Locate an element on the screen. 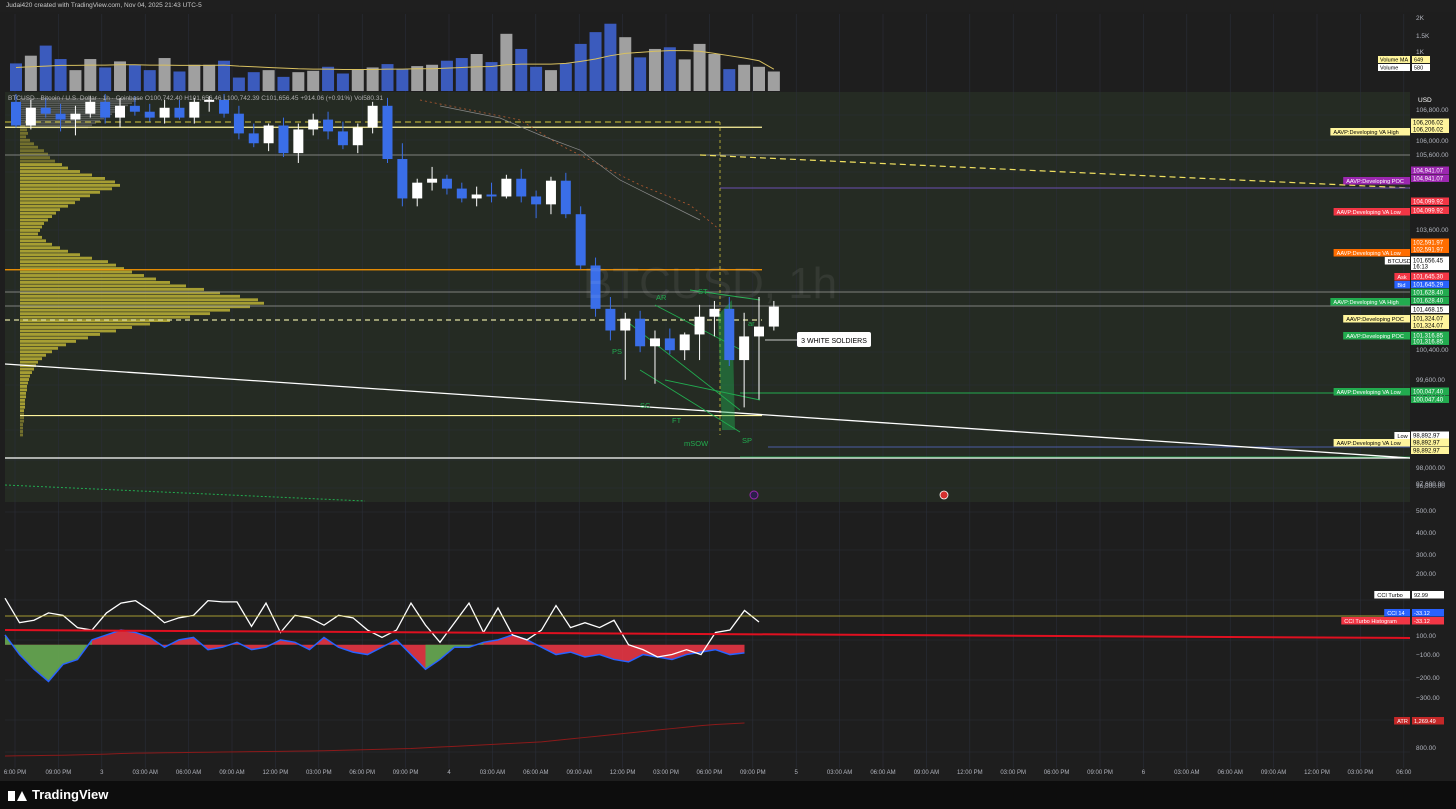 This screenshot has height=809, width=1456. chart-watermark: BTCUSD, 1h is located at coordinates (710, 283).